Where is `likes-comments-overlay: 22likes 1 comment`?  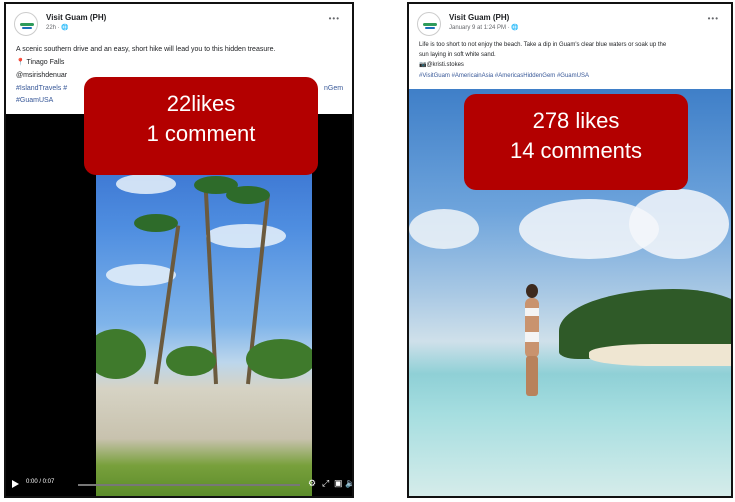 likes-comments-overlay: 22likes 1 comment is located at coordinates (201, 126).